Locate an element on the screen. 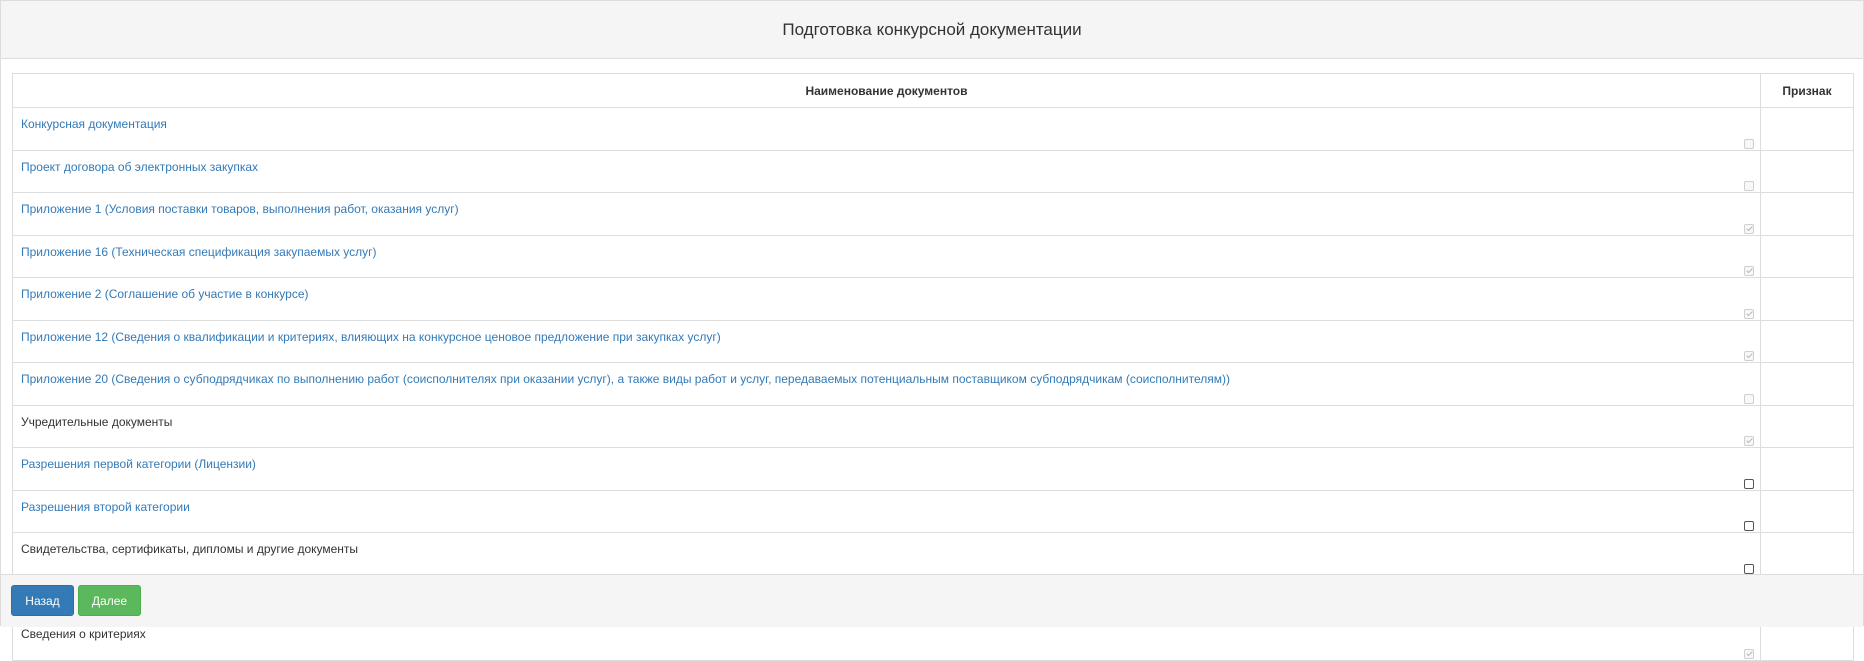 The height and width of the screenshot is (661, 1864). document-link: Разрешения первой категории (Лицензии) is located at coordinates (138, 464).